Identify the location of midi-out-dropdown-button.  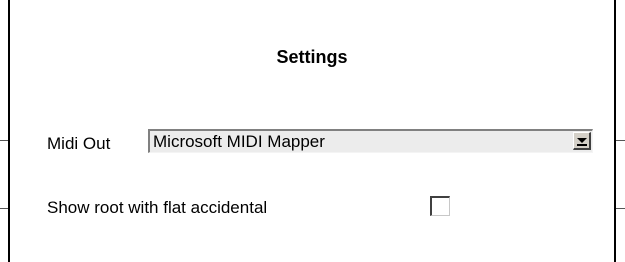
(582, 141).